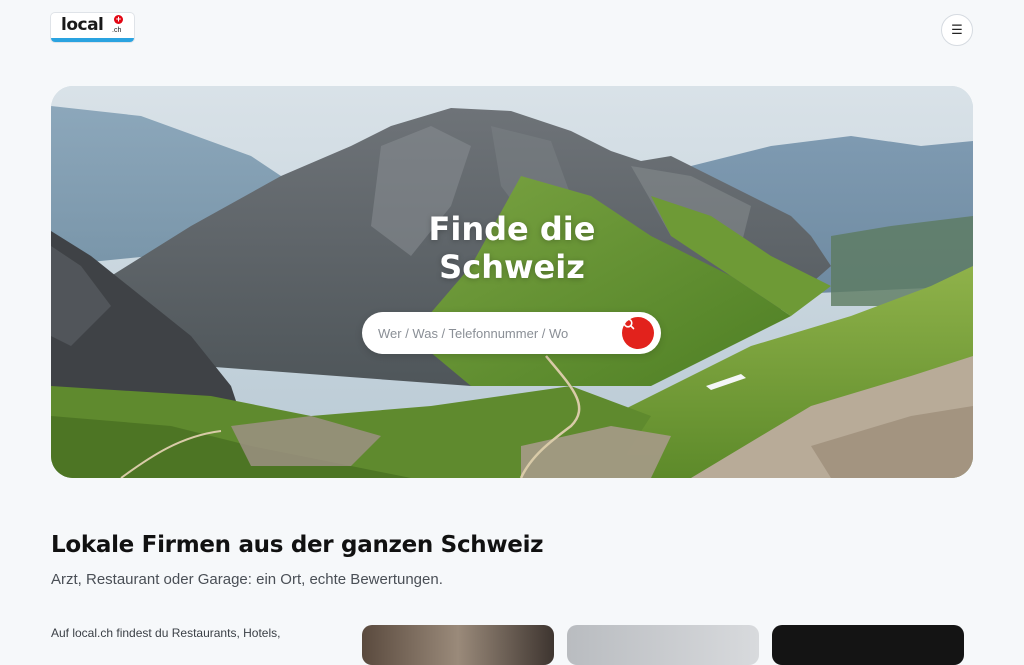 The width and height of the screenshot is (1024, 665). Describe the element at coordinates (496, 333) in the screenshot. I see `search-input` at that location.